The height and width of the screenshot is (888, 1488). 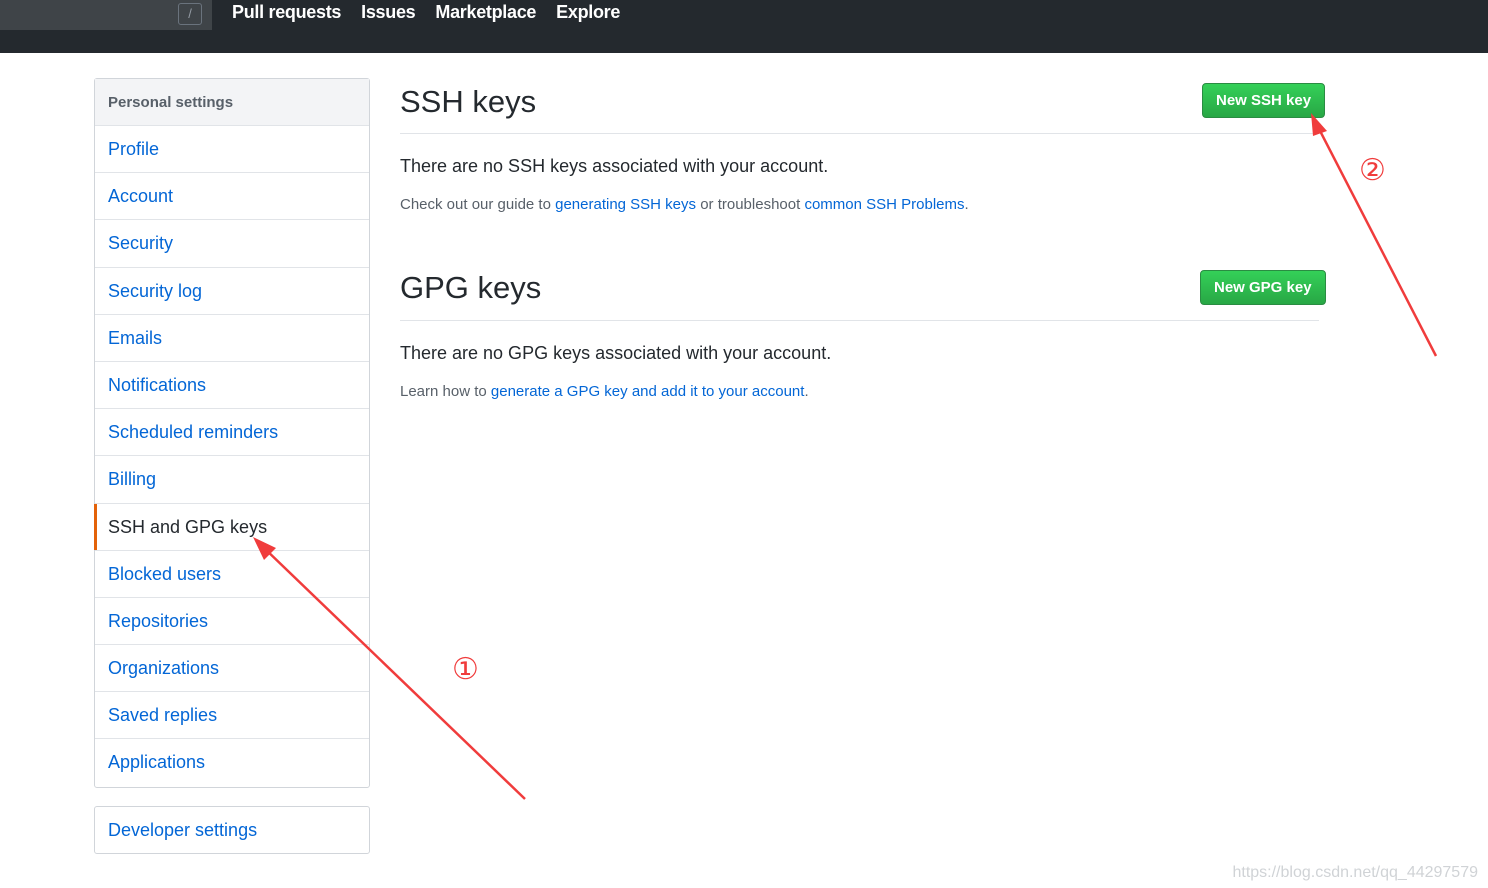 What do you see at coordinates (465, 669) in the screenshot?
I see `step-1-marker: ①` at bounding box center [465, 669].